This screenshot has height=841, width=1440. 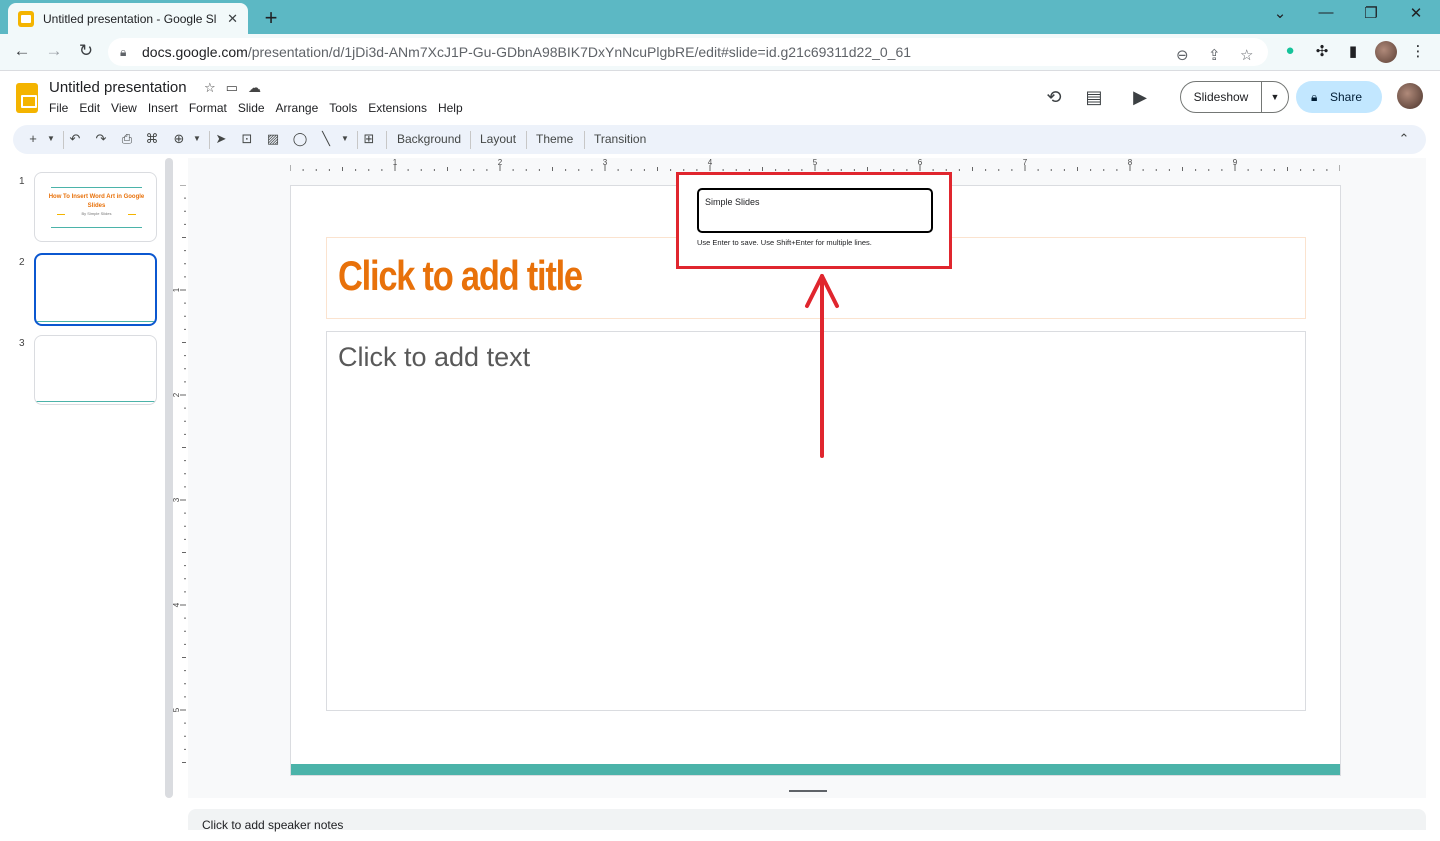 I want to click on slideshow-label: Slideshow, so click(x=1221, y=97).